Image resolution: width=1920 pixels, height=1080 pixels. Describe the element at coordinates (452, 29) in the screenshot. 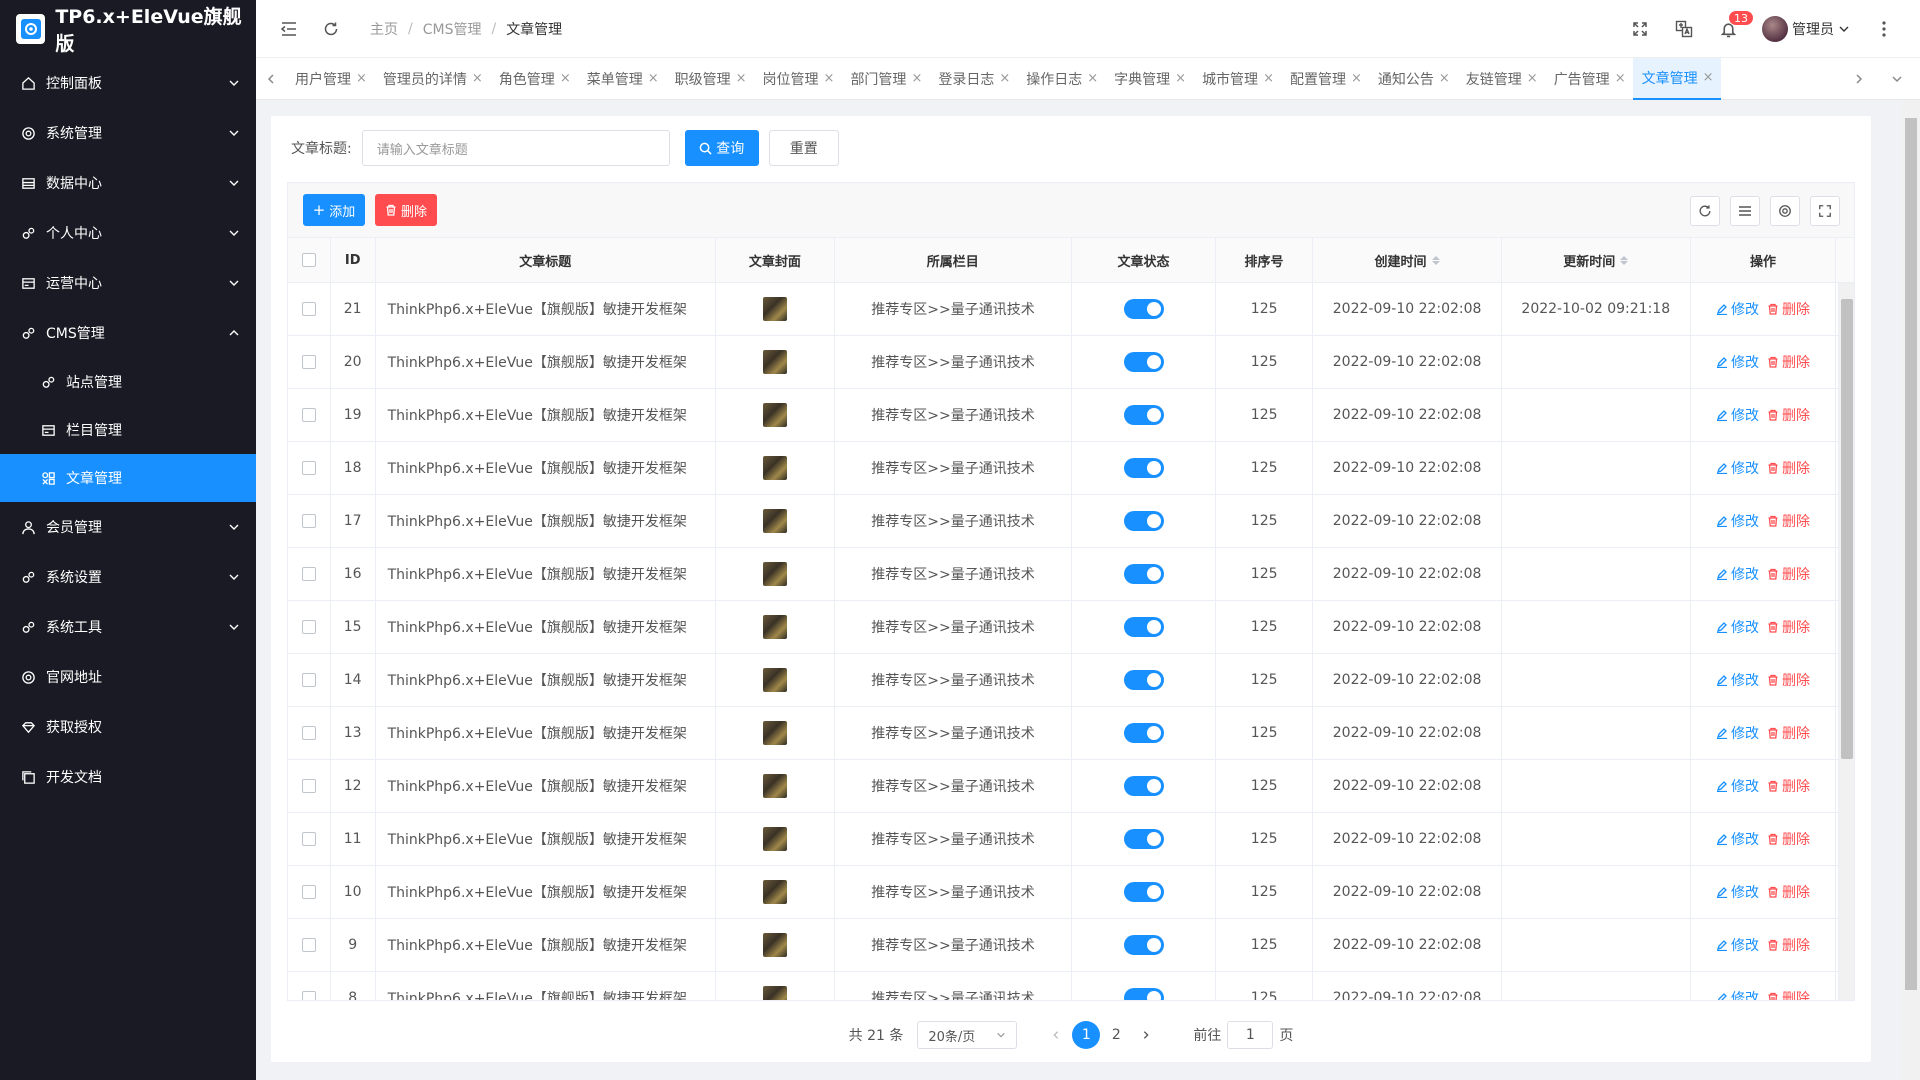

I see `breadcrumb-cms: CMS管理` at that location.